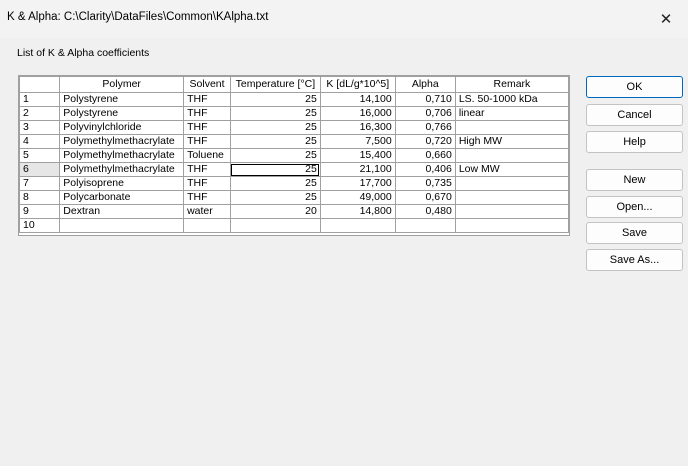 This screenshot has height=466, width=688. What do you see at coordinates (122, 183) in the screenshot?
I see `table-cell: Polyisoprene` at bounding box center [122, 183].